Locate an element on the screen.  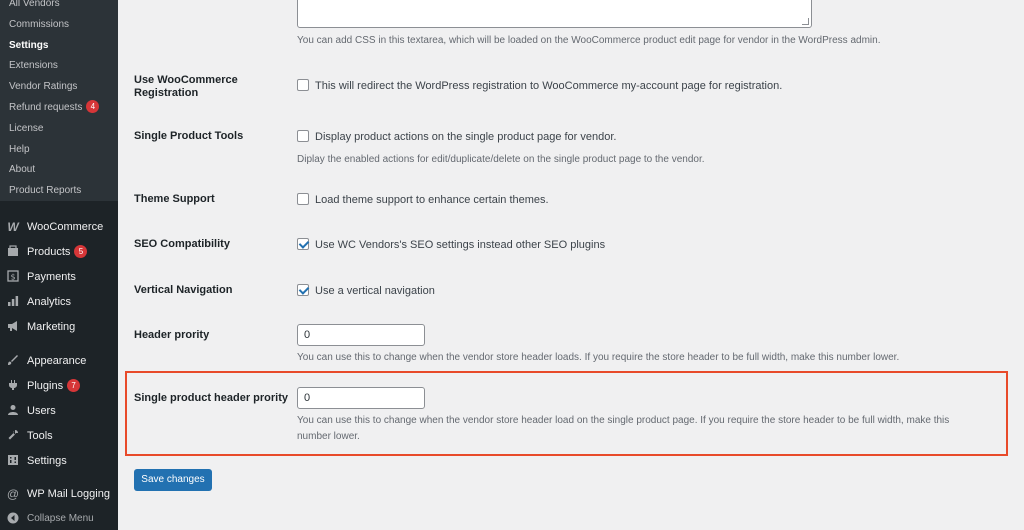
menu-label: WooCommerce is located at coordinates (65, 227).